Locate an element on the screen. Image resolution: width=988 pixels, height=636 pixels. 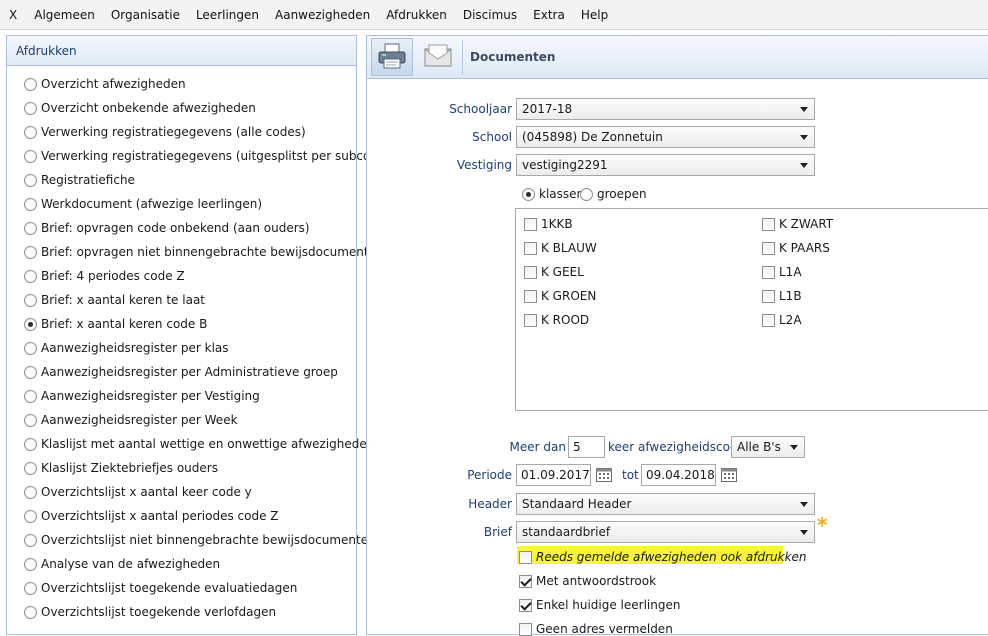
print-option-item: Overzicht afwezigheden is located at coordinates (207, 84).